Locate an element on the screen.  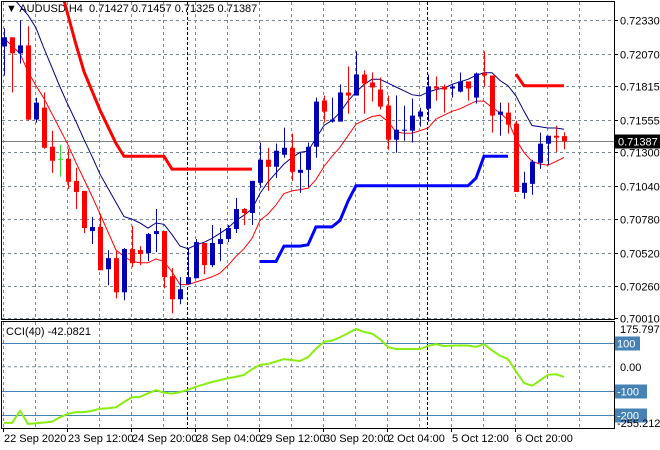
price-tick-label: 0.70260 is located at coordinates (640, 288).